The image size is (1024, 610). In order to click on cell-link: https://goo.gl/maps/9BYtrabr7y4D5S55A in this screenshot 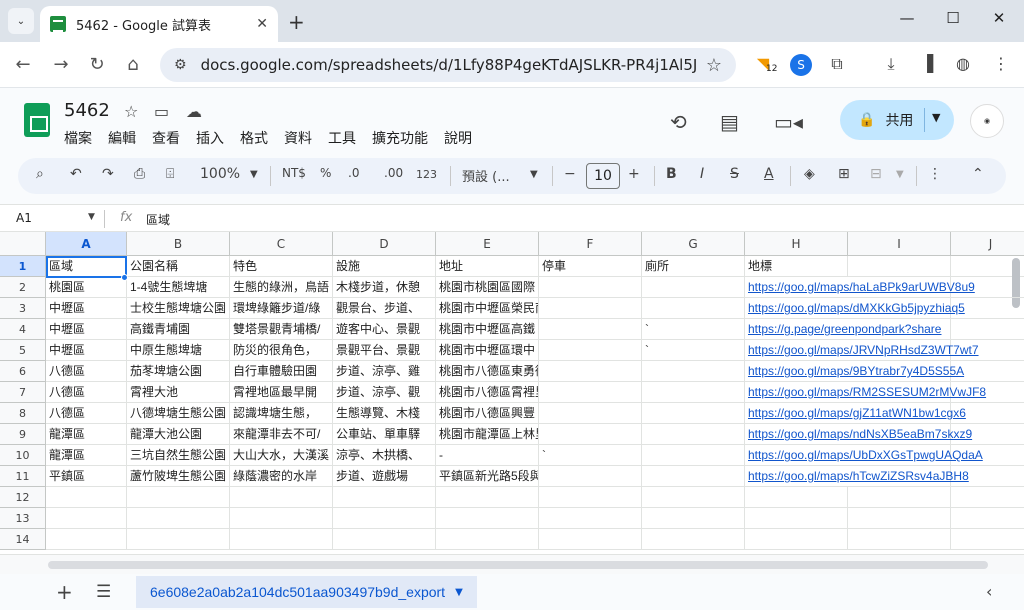, I will do `click(884, 371)`.